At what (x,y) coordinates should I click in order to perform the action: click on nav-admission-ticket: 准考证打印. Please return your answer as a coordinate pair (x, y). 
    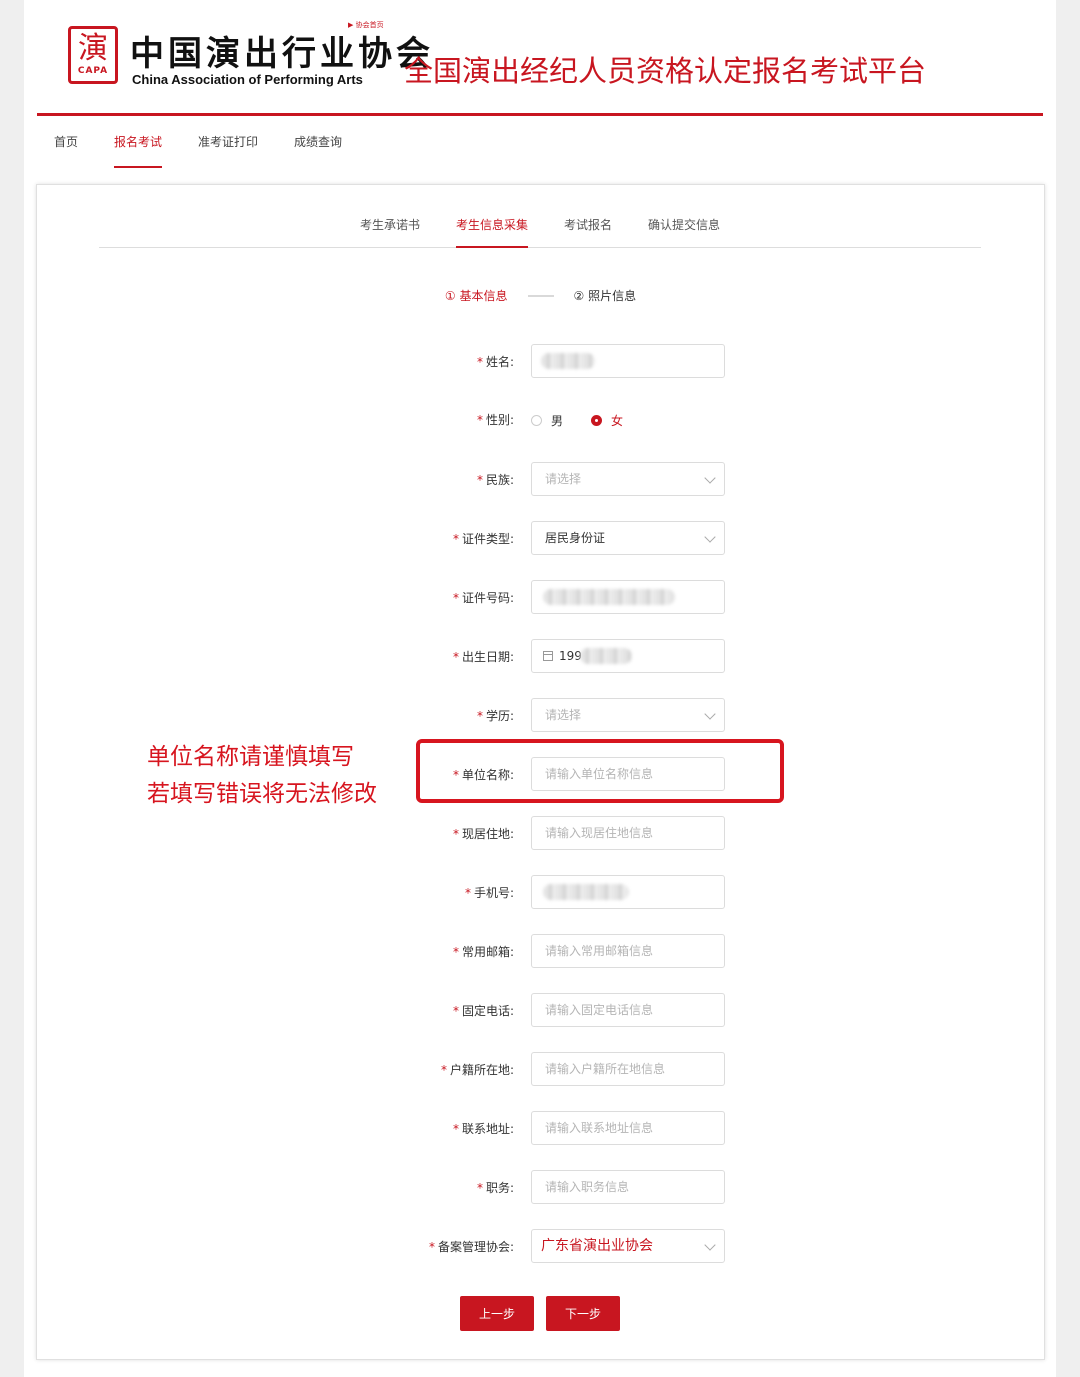
    Looking at the image, I should click on (228, 150).